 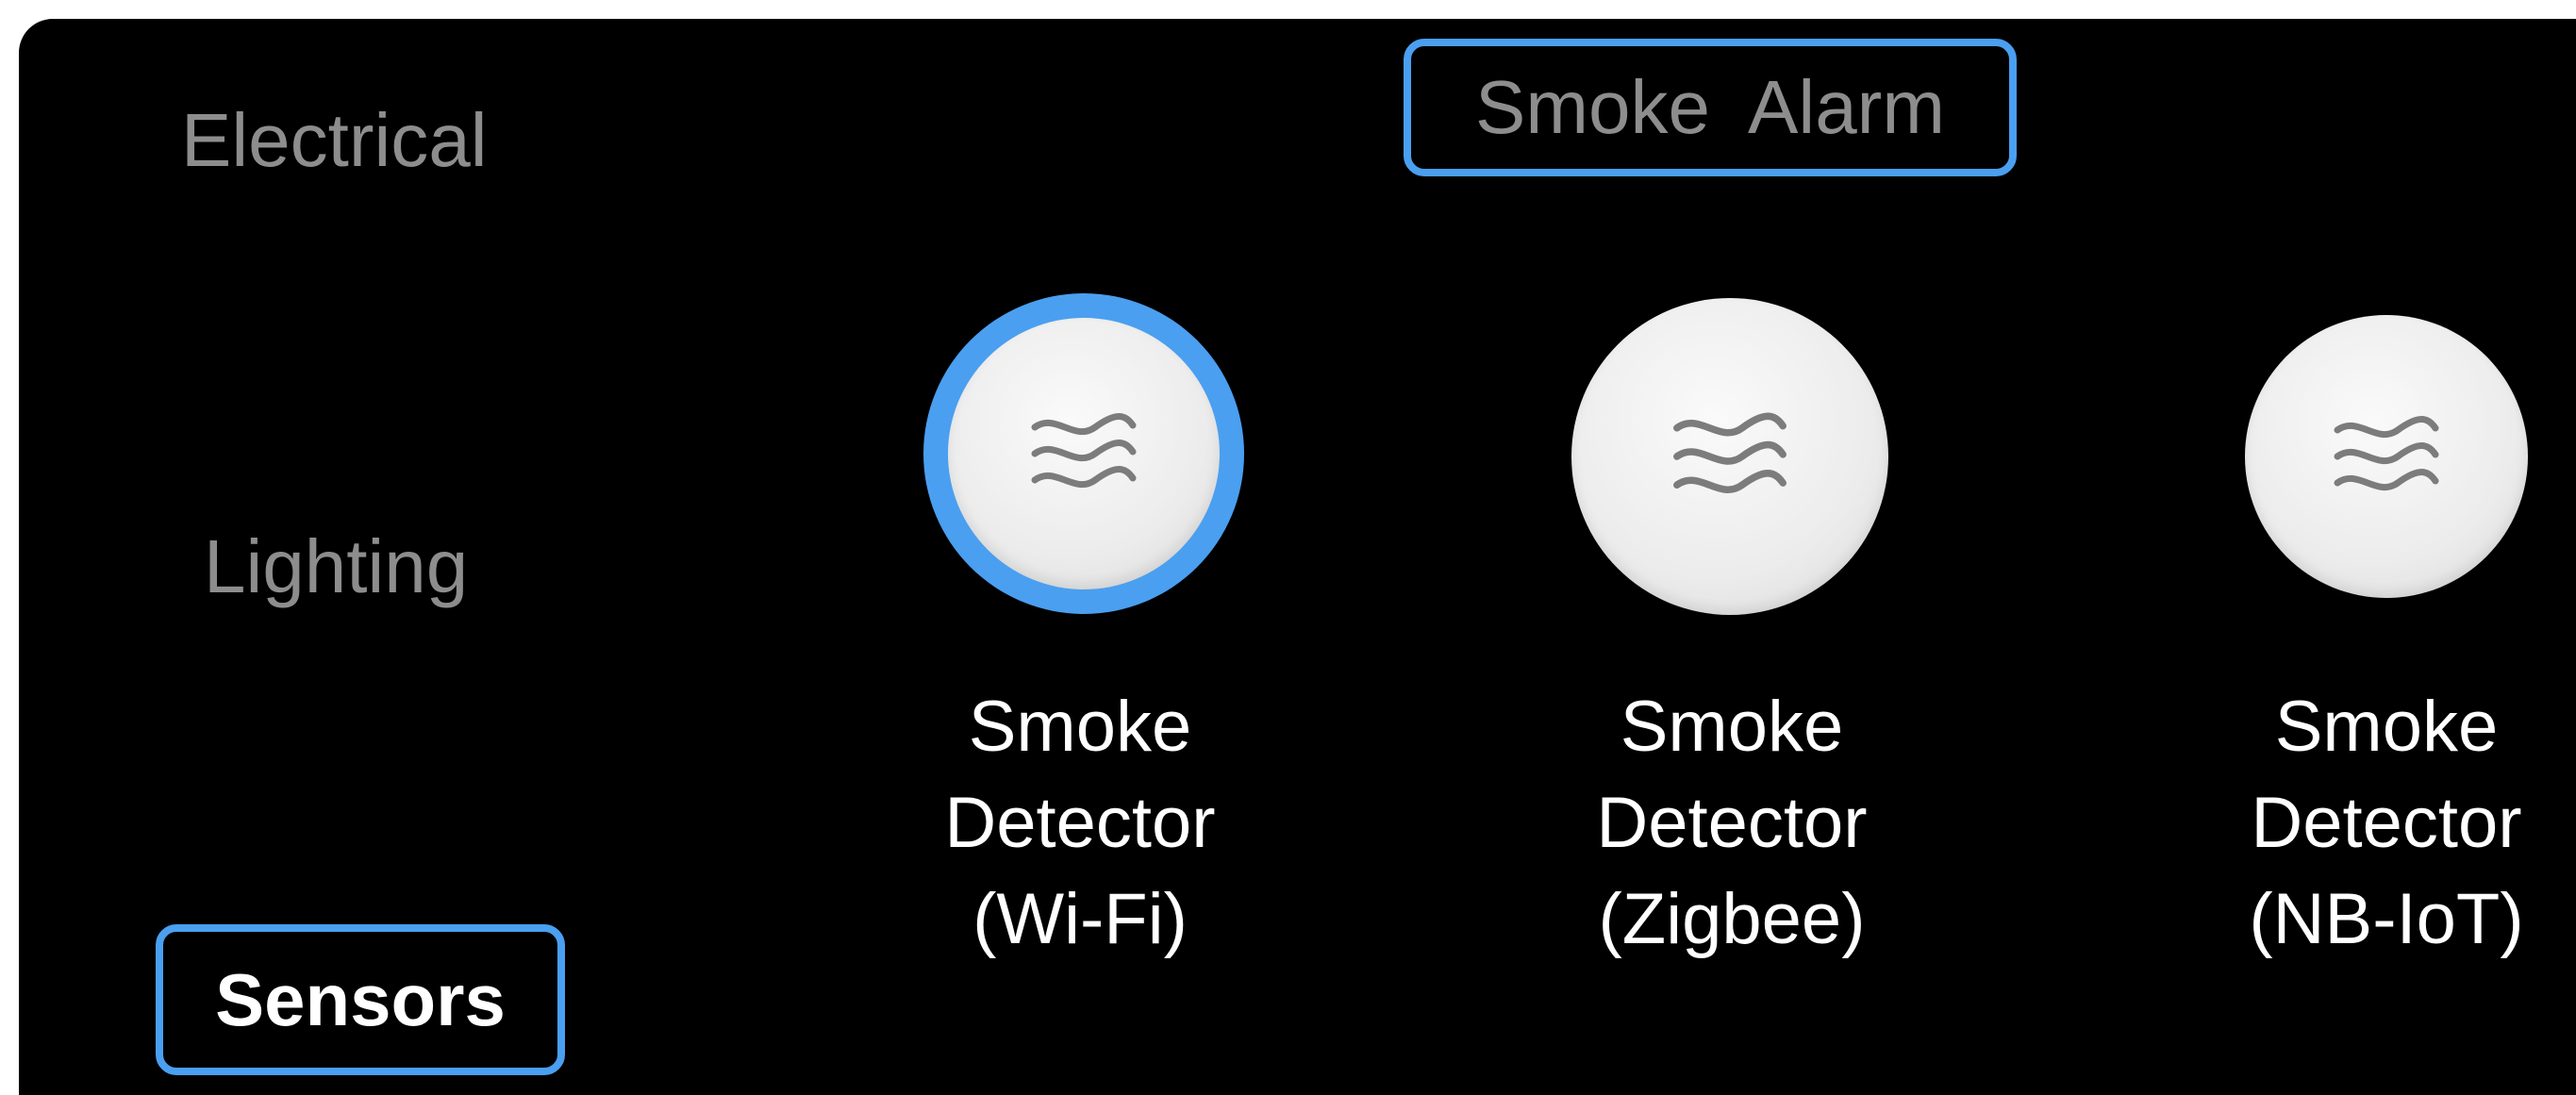 I want to click on device-label: Smoke Detector (Wi-Fi), so click(x=1080, y=823).